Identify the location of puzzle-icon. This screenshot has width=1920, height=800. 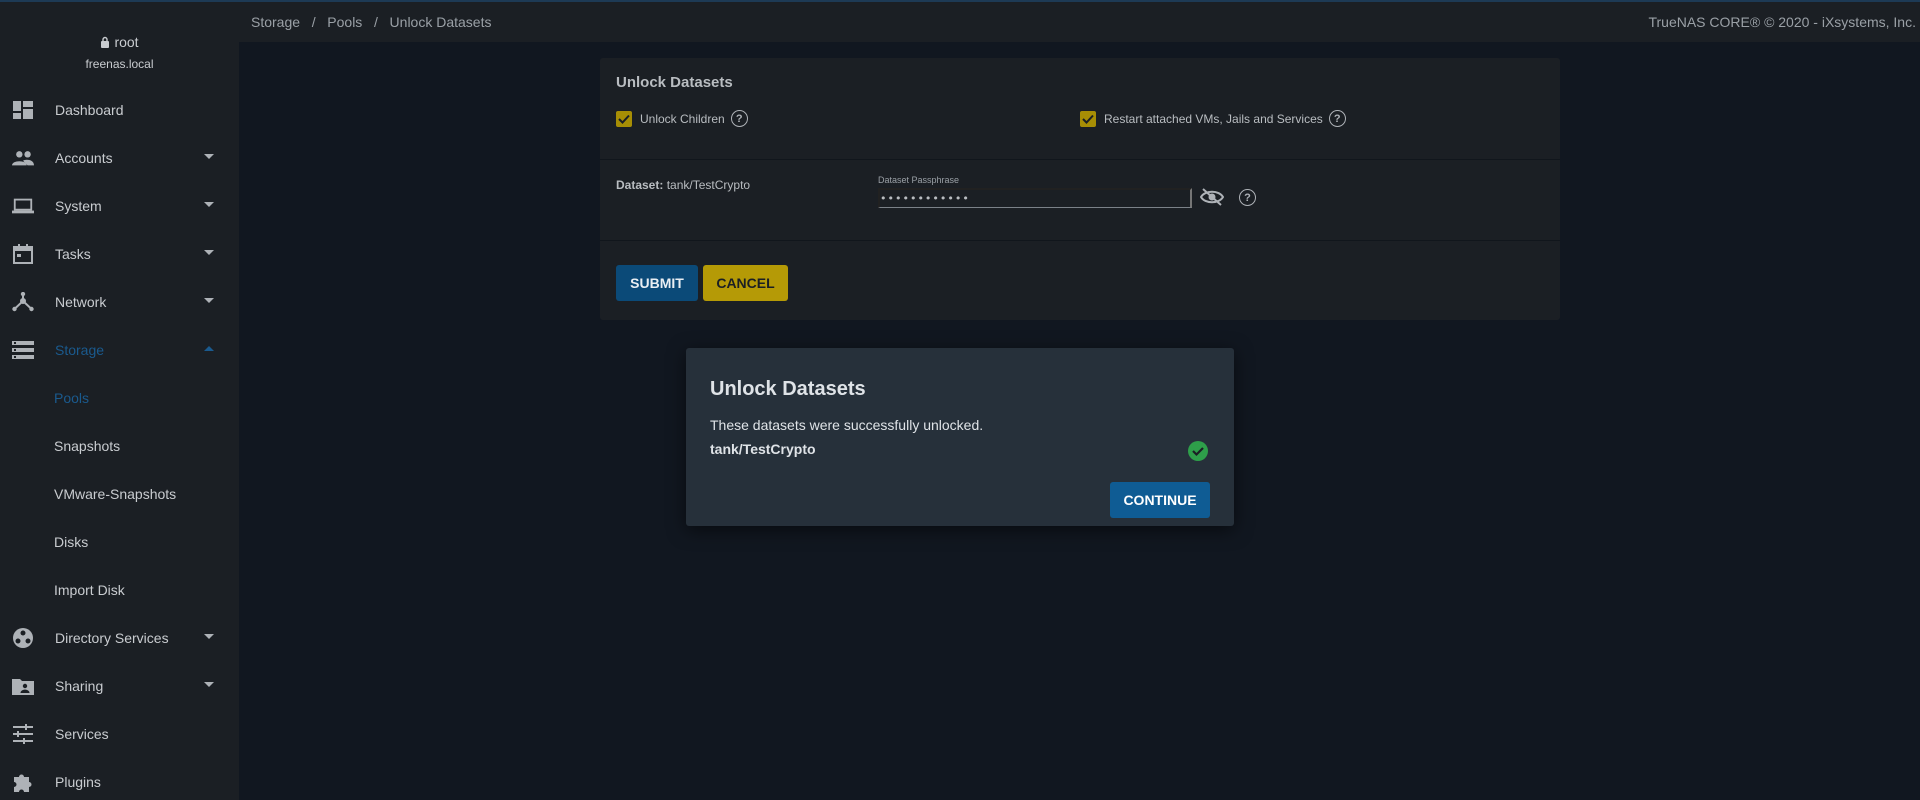
(23, 782).